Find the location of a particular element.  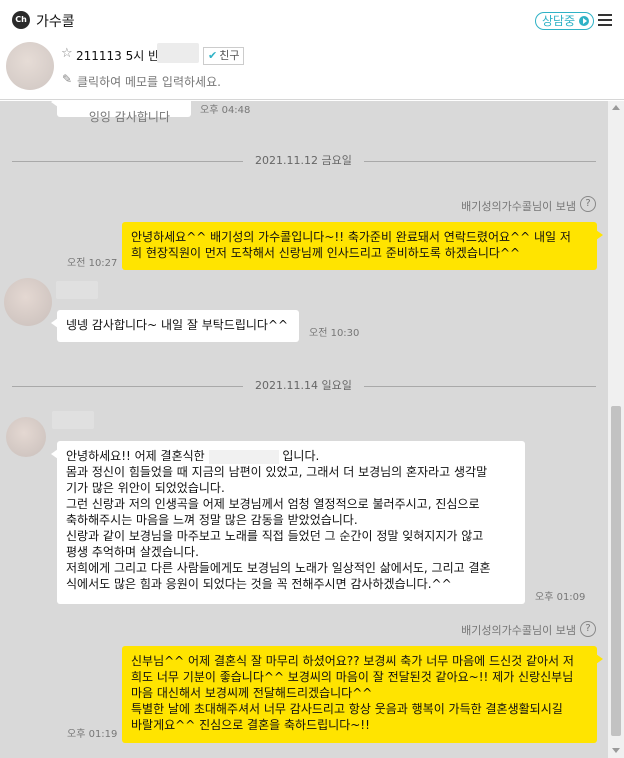

friend-badge-label: 친구 is located at coordinates (229, 55).